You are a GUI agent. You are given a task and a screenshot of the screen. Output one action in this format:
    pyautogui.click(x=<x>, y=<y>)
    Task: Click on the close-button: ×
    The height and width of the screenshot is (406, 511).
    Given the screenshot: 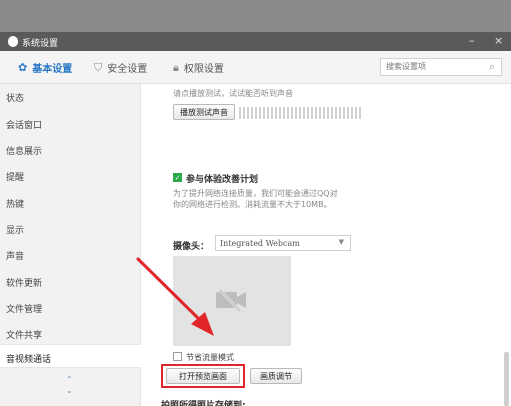 What is the action you would take?
    pyautogui.click(x=498, y=40)
    